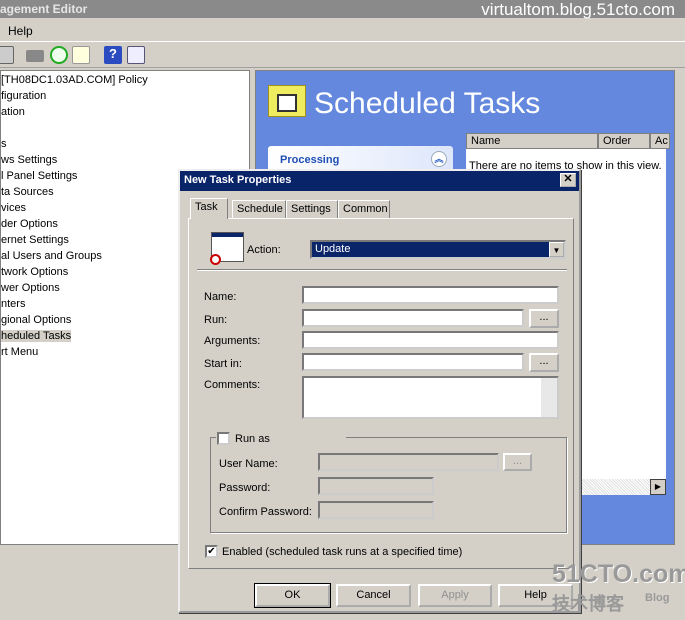 This screenshot has height=620, width=685. Describe the element at coordinates (588, 604) in the screenshot. I see `site-watermark-subtitle: 技术博客` at that location.